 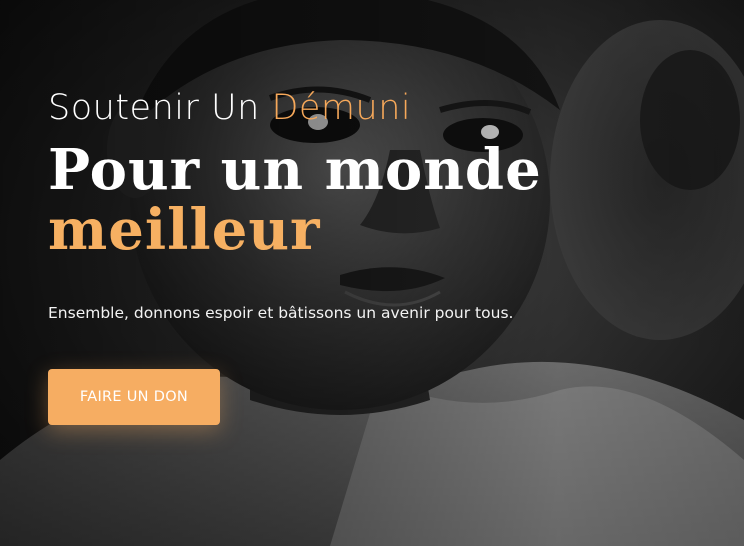 I want to click on eyebrow-accent: Démuni, so click(x=341, y=108).